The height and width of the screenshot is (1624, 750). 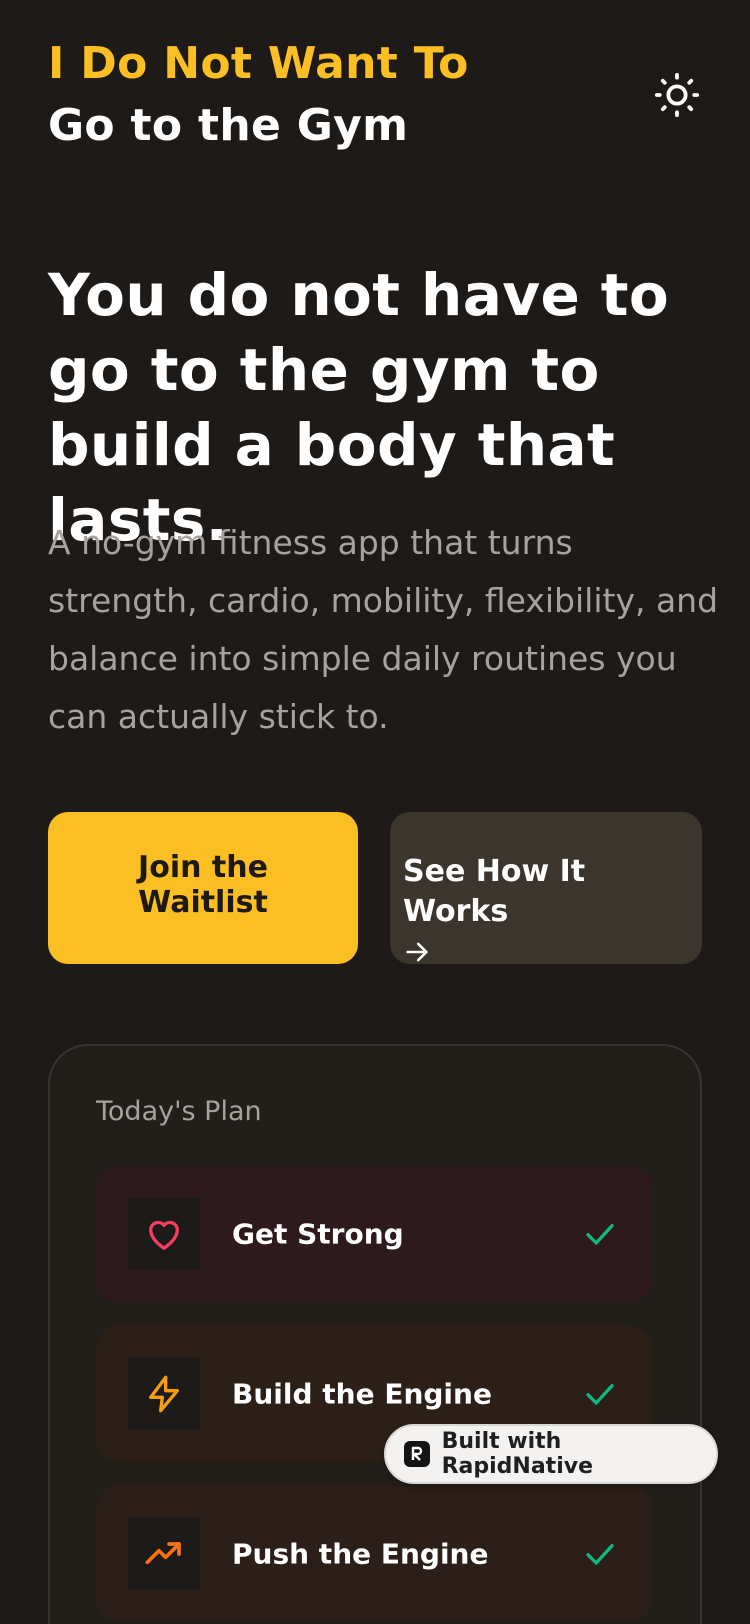 What do you see at coordinates (362, 1394) in the screenshot?
I see `plan-item-label: Build the Engine` at bounding box center [362, 1394].